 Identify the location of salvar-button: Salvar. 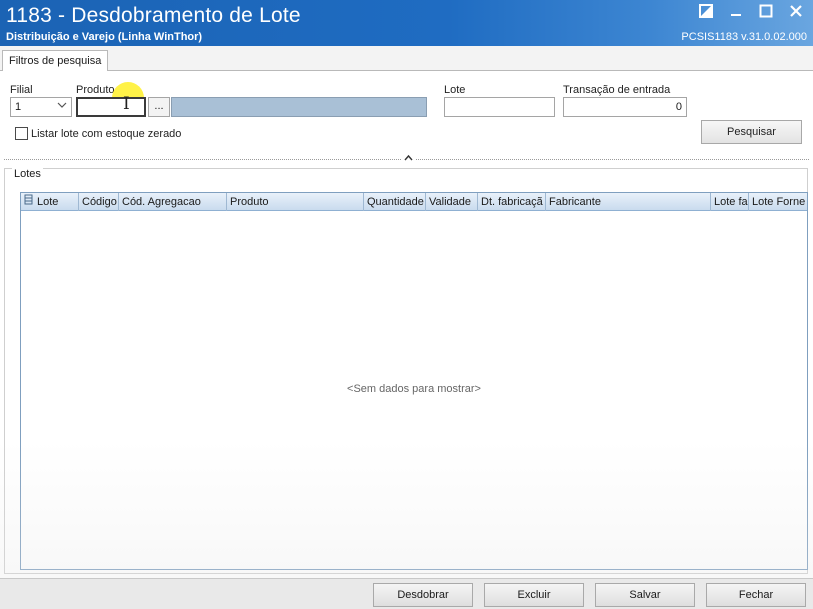
(645, 595).